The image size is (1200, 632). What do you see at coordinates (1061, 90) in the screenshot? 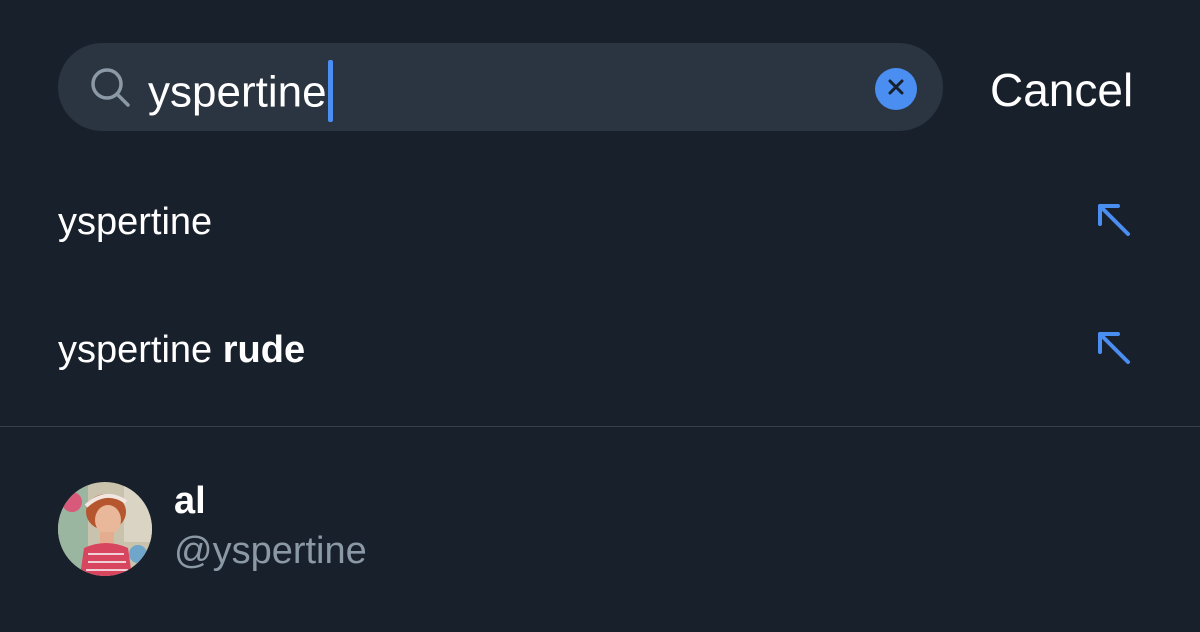
I see `cancel-button: Cancel` at bounding box center [1061, 90].